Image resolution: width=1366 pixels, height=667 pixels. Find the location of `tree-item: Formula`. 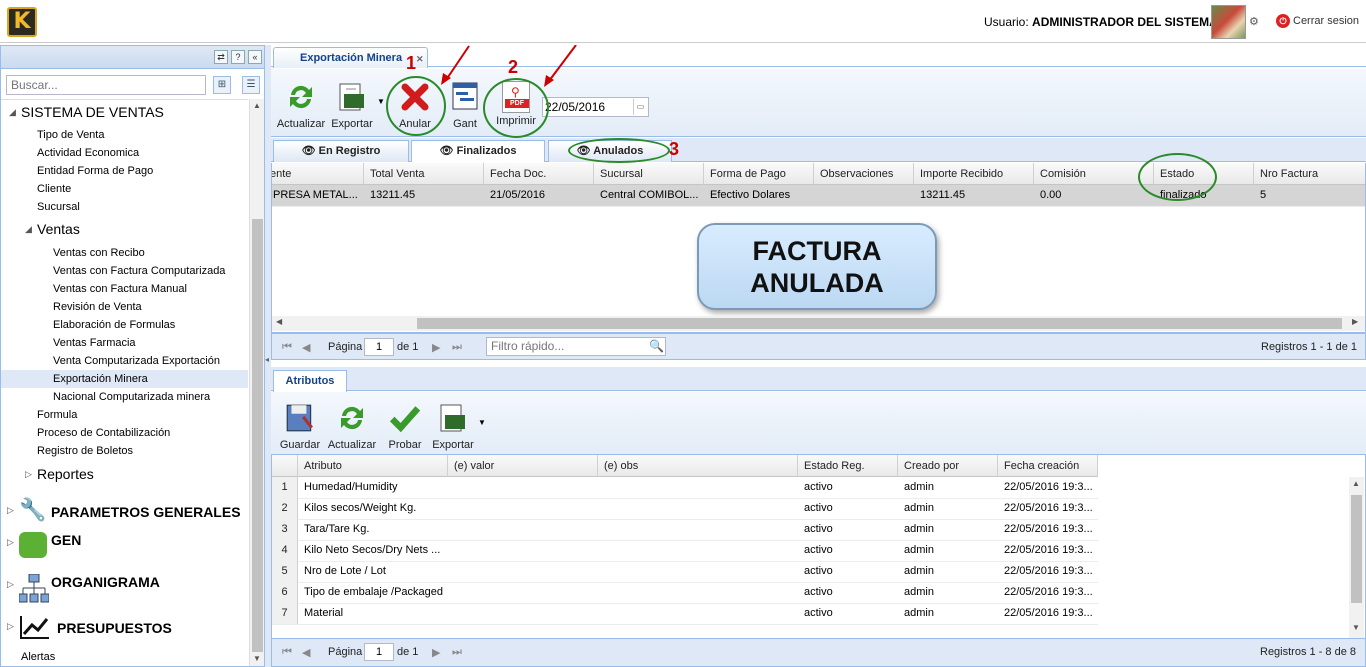

tree-item: Formula is located at coordinates (124, 415).